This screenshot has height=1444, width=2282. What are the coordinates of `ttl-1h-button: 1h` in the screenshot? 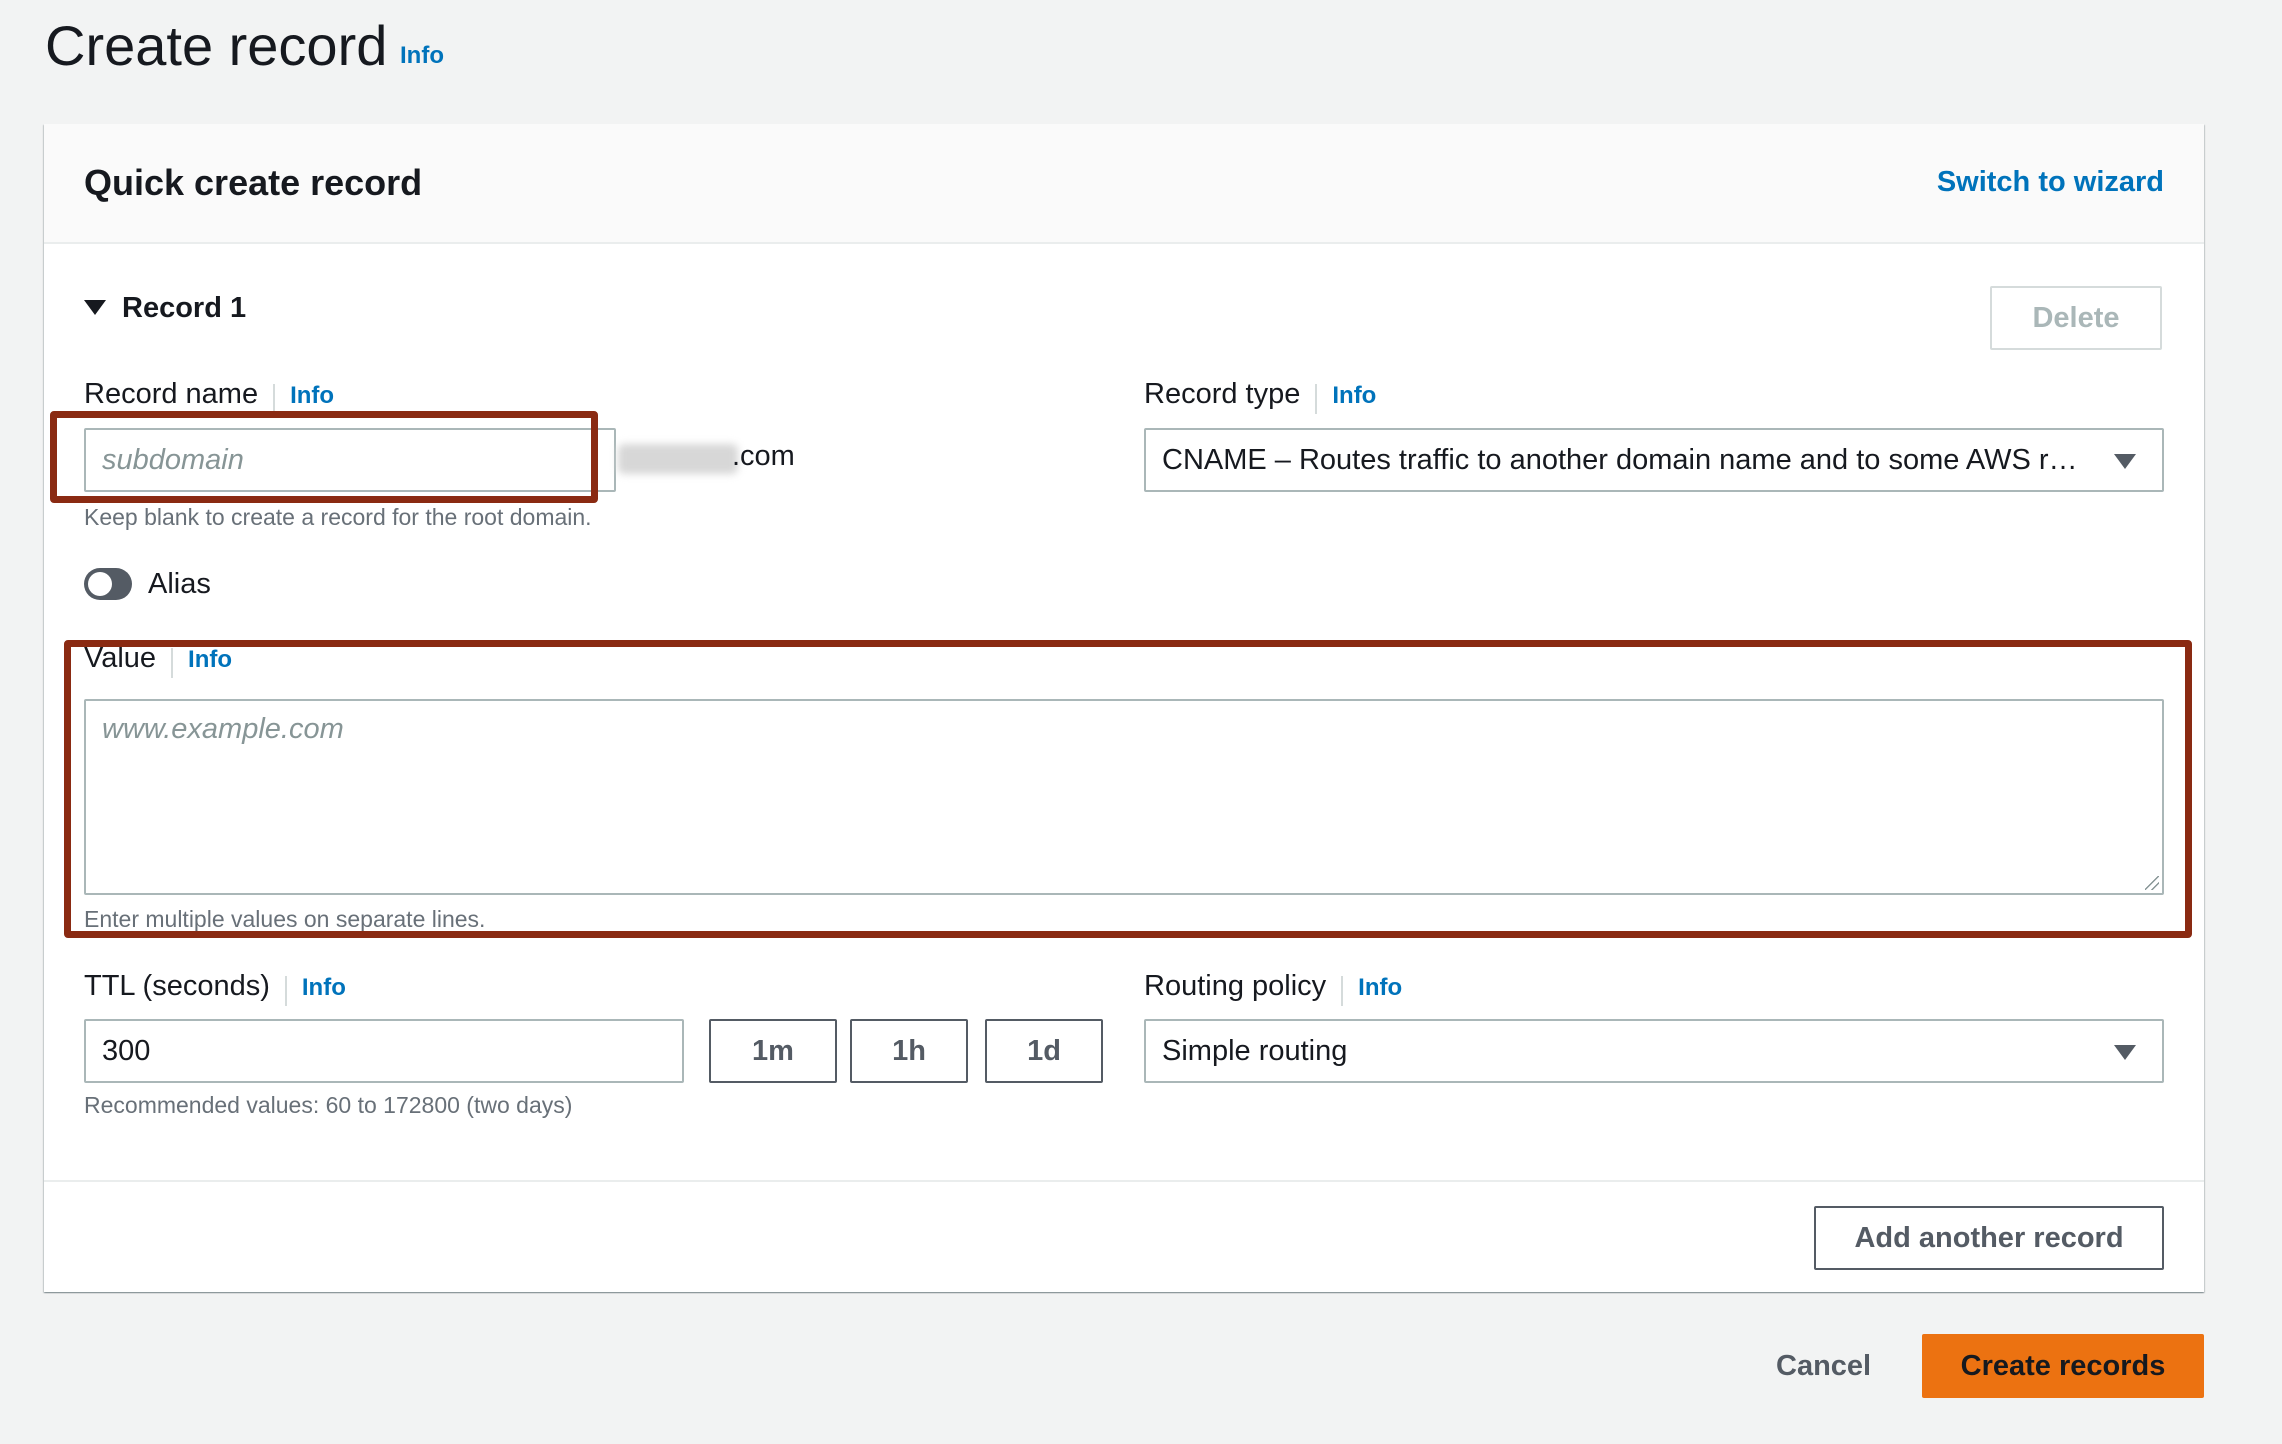 It's located at (909, 1051).